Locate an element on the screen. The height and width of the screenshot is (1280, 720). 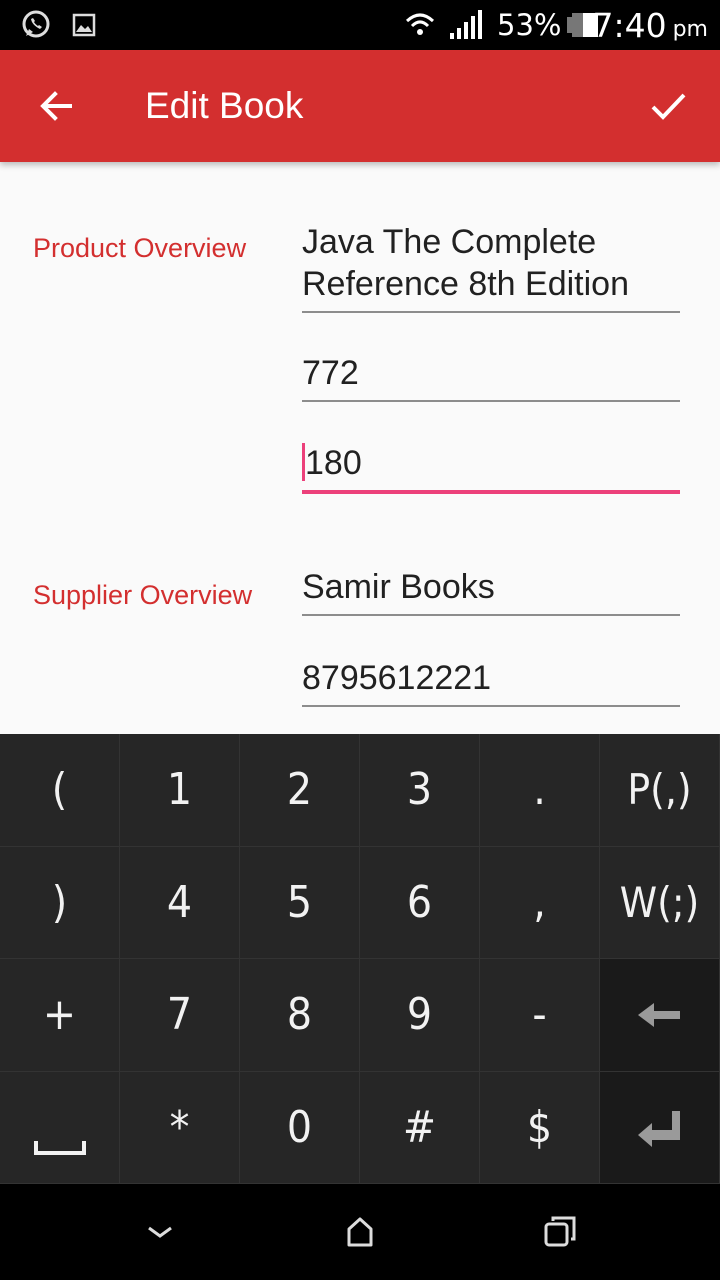
back-button is located at coordinates (56, 106).